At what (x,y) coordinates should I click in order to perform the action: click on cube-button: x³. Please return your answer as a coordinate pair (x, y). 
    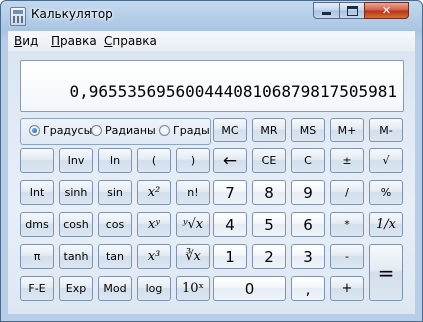
    Looking at the image, I should click on (154, 256).